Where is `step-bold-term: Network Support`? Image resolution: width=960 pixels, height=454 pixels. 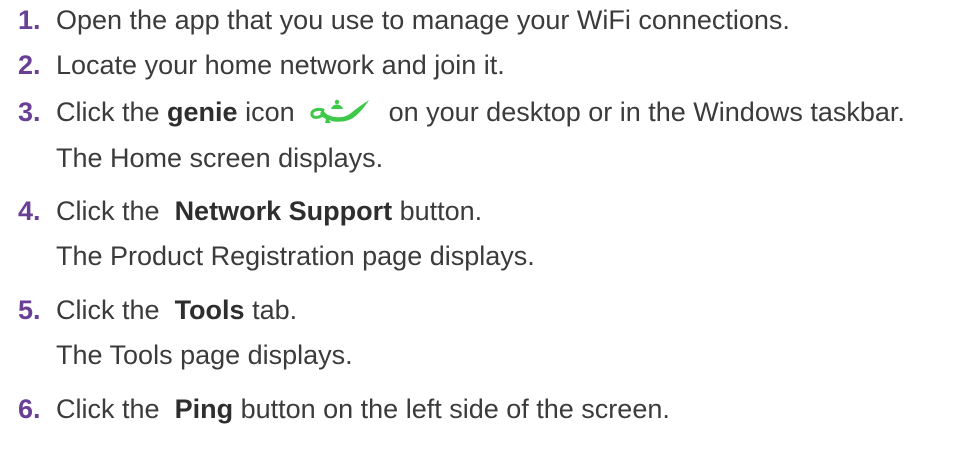 step-bold-term: Network Support is located at coordinates (283, 210).